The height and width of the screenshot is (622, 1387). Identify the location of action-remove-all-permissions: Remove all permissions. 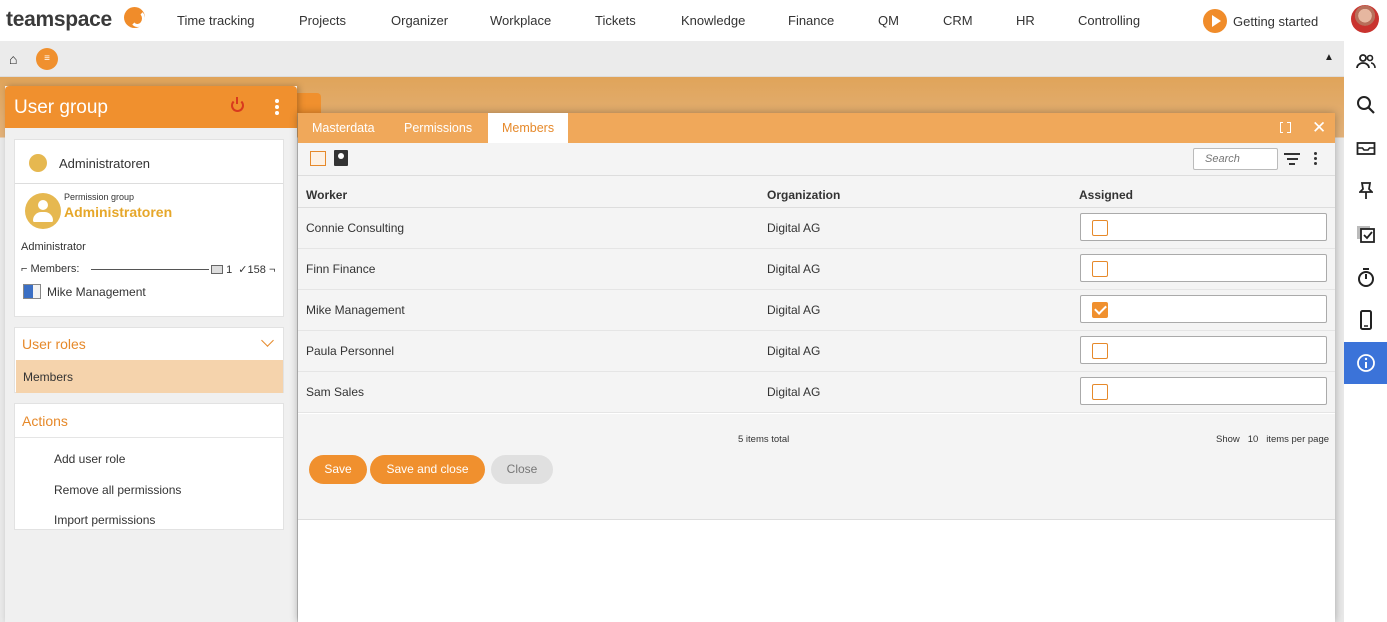
(117, 490).